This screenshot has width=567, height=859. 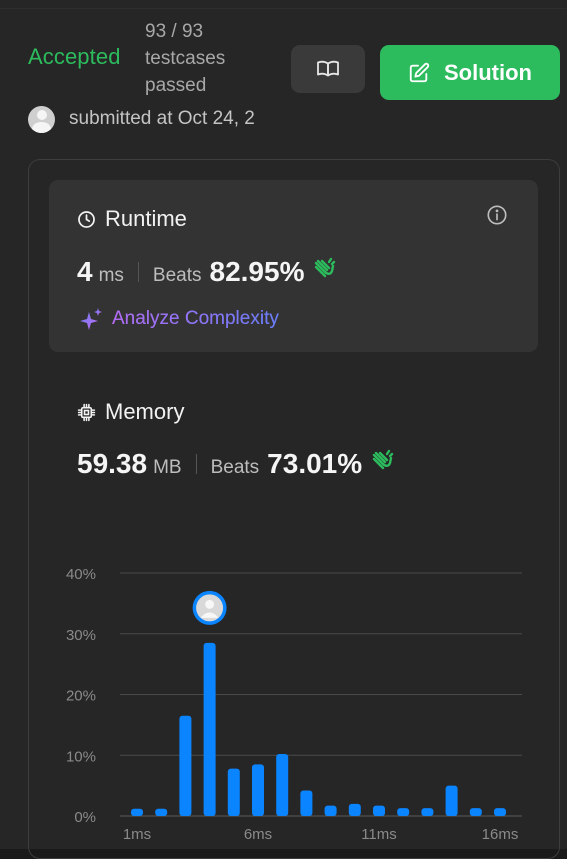 What do you see at coordinates (195, 318) in the screenshot?
I see `analyze-label: Analyze Complexity` at bounding box center [195, 318].